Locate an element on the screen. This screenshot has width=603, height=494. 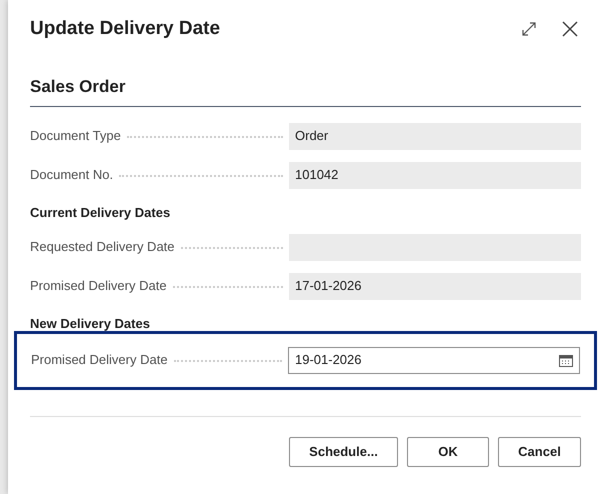
expand-icon is located at coordinates (529, 29).